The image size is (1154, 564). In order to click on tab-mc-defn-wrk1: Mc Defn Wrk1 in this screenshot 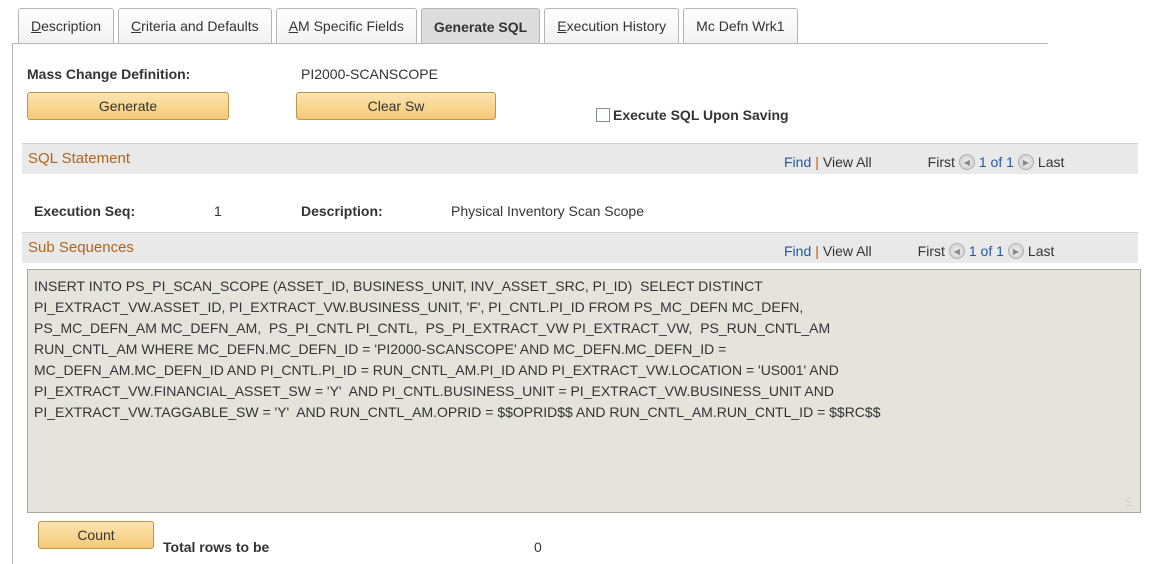, I will do `click(740, 25)`.